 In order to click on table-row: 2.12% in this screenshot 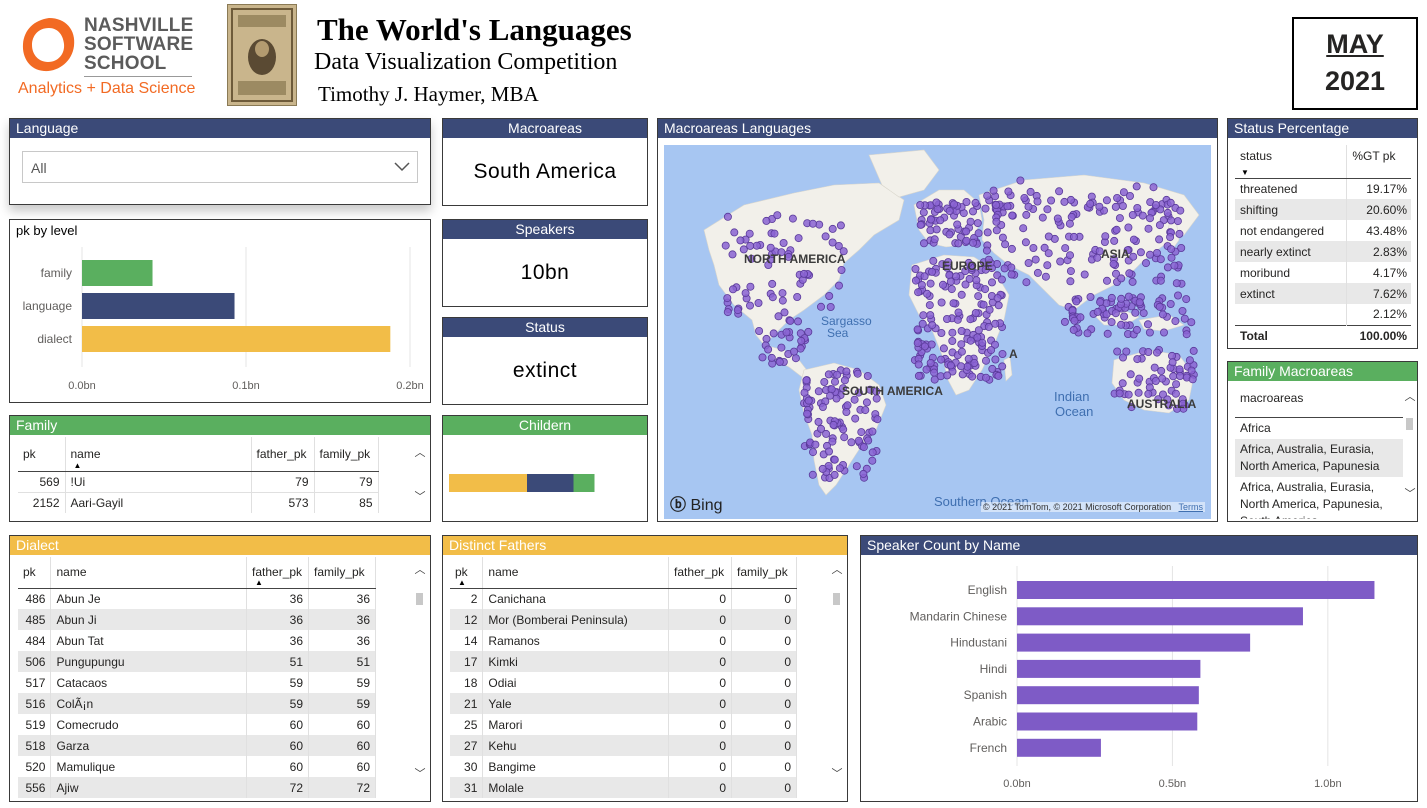, I will do `click(1323, 314)`.